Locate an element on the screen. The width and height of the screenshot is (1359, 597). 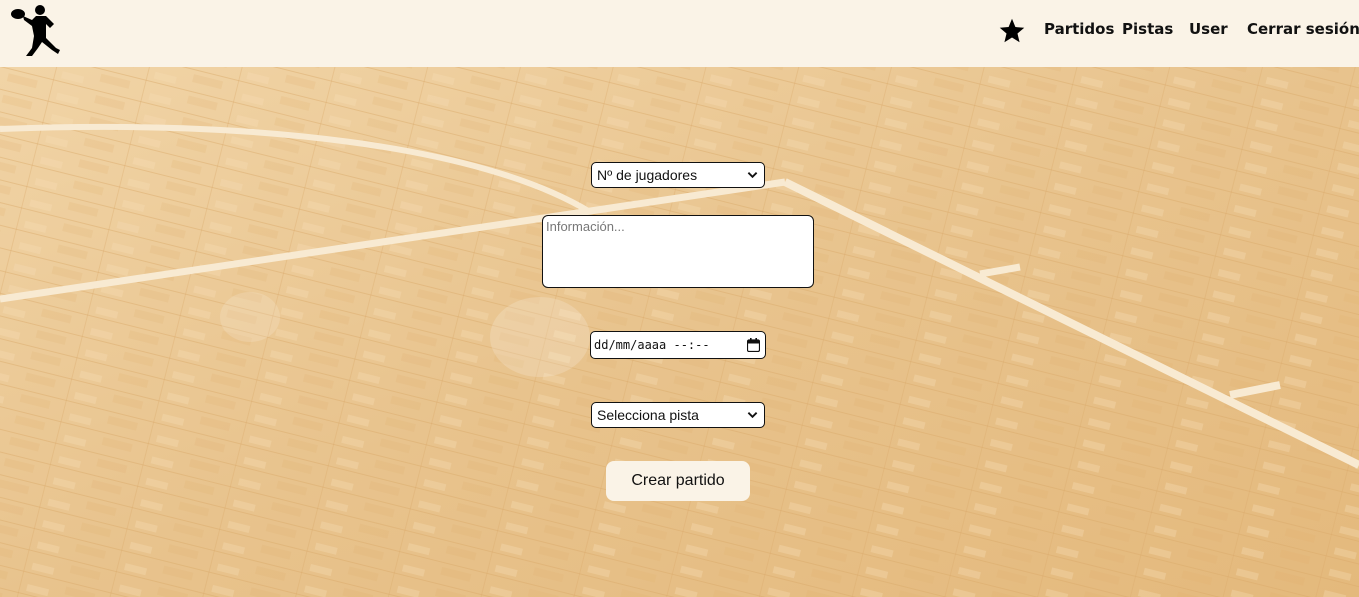
players-select-value: Nº de jugadores is located at coordinates (647, 175).